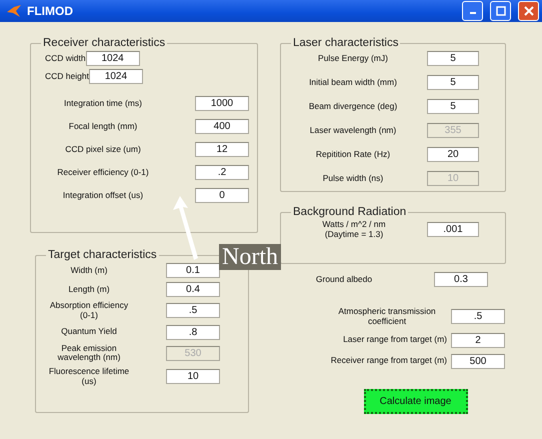 This screenshot has width=542, height=439. What do you see at coordinates (250, 257) in the screenshot?
I see `annotation-label: North` at bounding box center [250, 257].